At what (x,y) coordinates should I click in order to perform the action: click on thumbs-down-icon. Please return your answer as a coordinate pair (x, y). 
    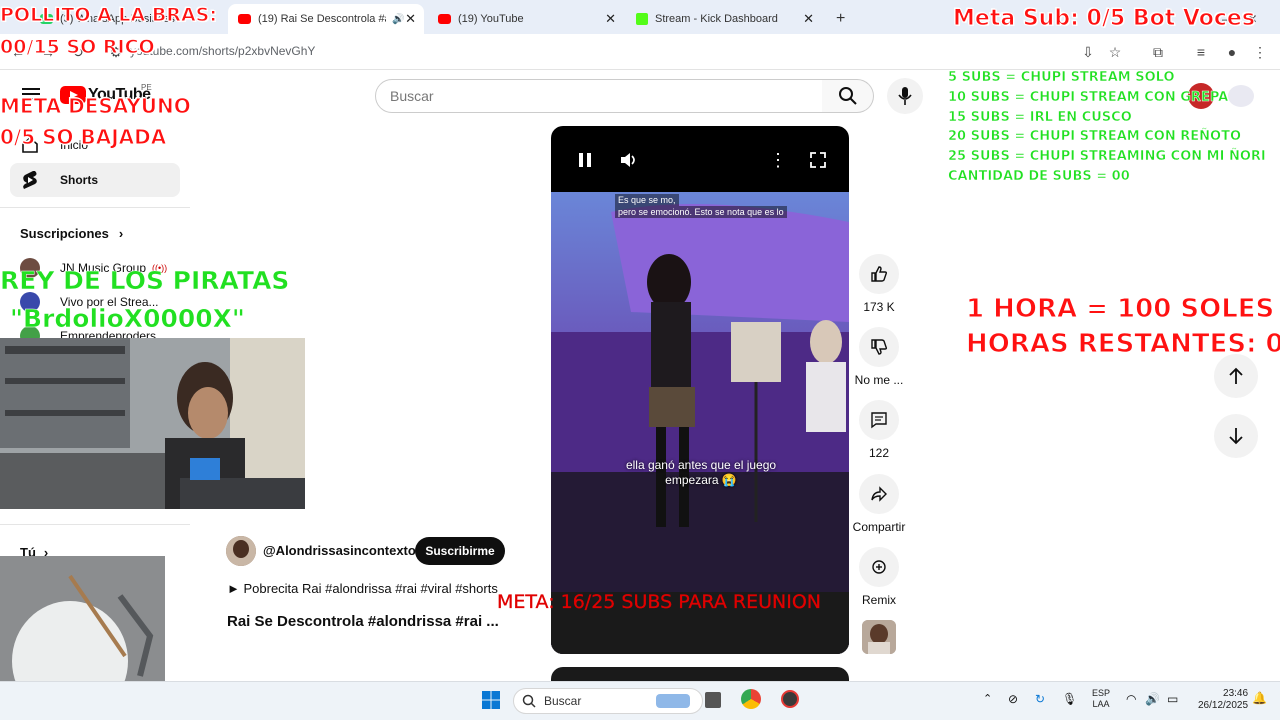
    Looking at the image, I should click on (879, 347).